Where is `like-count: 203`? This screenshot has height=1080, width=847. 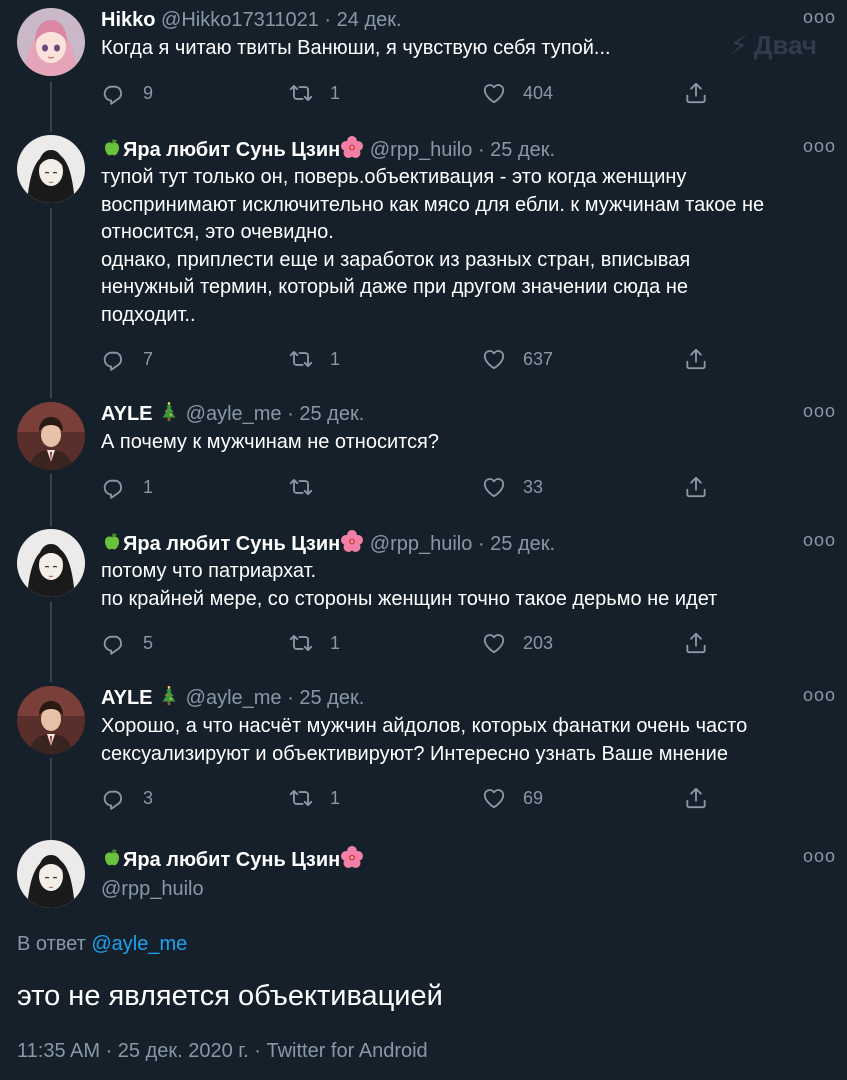
like-count: 203 is located at coordinates (538, 642).